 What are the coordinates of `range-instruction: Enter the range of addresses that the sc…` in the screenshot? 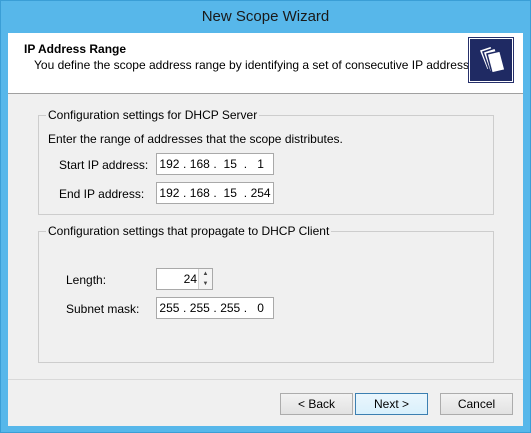 It's located at (195, 139).